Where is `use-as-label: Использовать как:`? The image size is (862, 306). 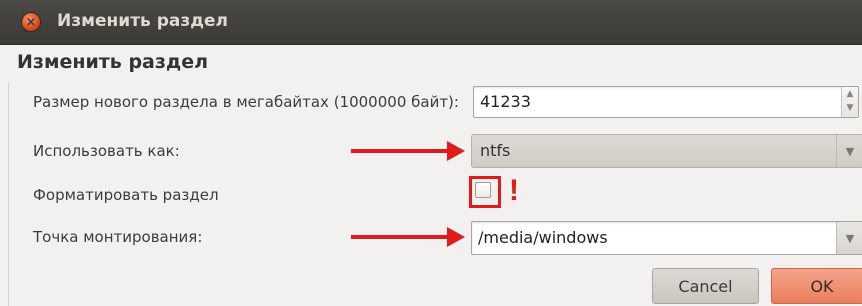
use-as-label: Использовать как: is located at coordinates (106, 151).